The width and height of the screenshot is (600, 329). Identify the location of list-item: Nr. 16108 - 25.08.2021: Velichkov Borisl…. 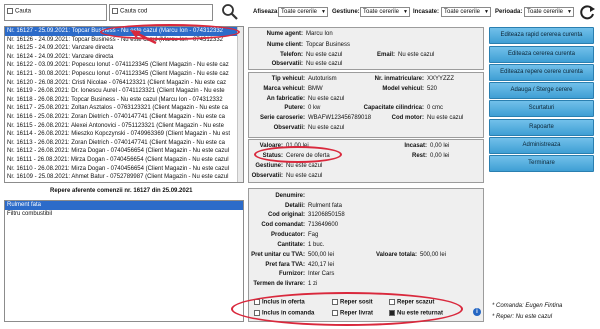
(124, 182).